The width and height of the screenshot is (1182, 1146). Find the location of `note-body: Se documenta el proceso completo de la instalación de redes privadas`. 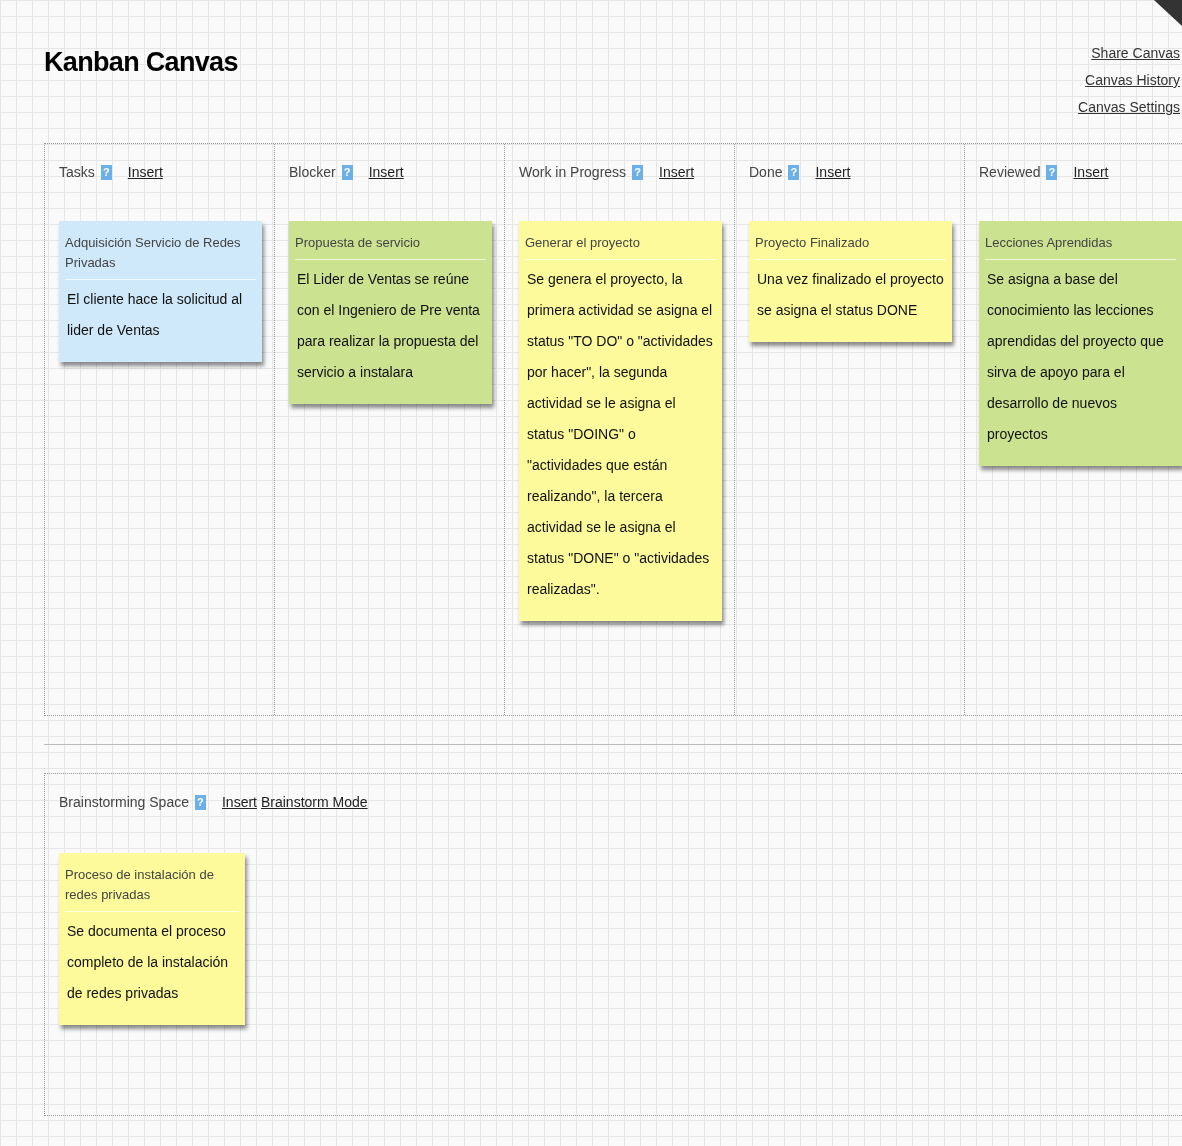

note-body: Se documenta el proceso completo de la instalación de redes privadas is located at coordinates (148, 962).